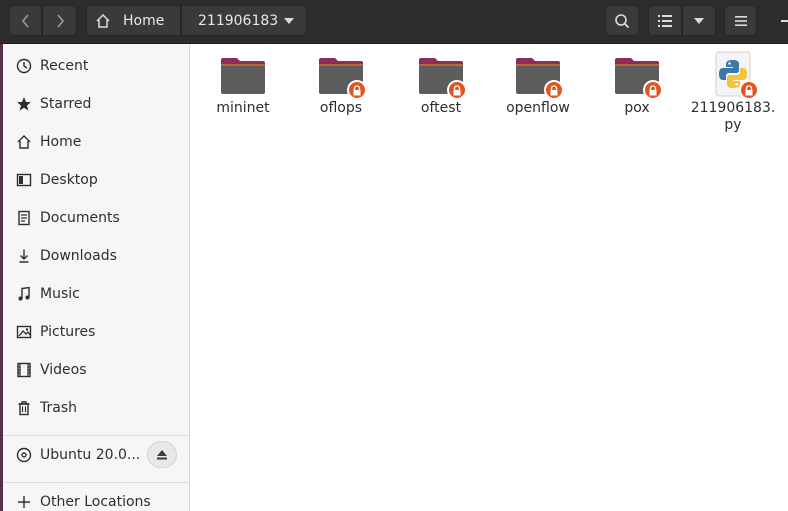 The height and width of the screenshot is (511, 788). I want to click on file-item-pox: pox, so click(637, 83).